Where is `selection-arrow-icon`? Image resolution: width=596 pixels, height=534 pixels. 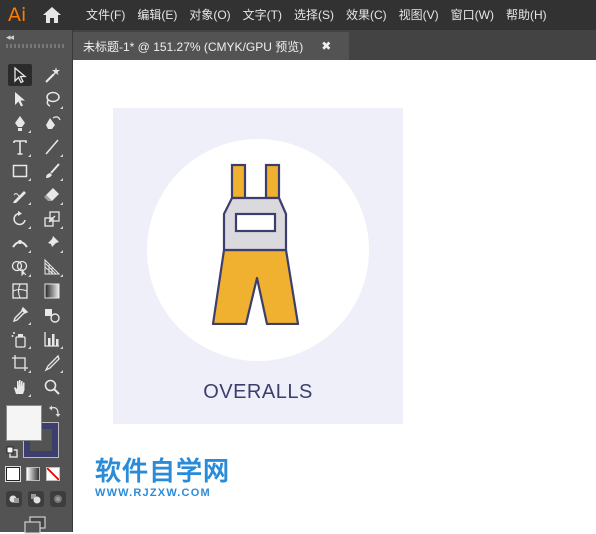
selection-arrow-icon is located at coordinates (20, 75).